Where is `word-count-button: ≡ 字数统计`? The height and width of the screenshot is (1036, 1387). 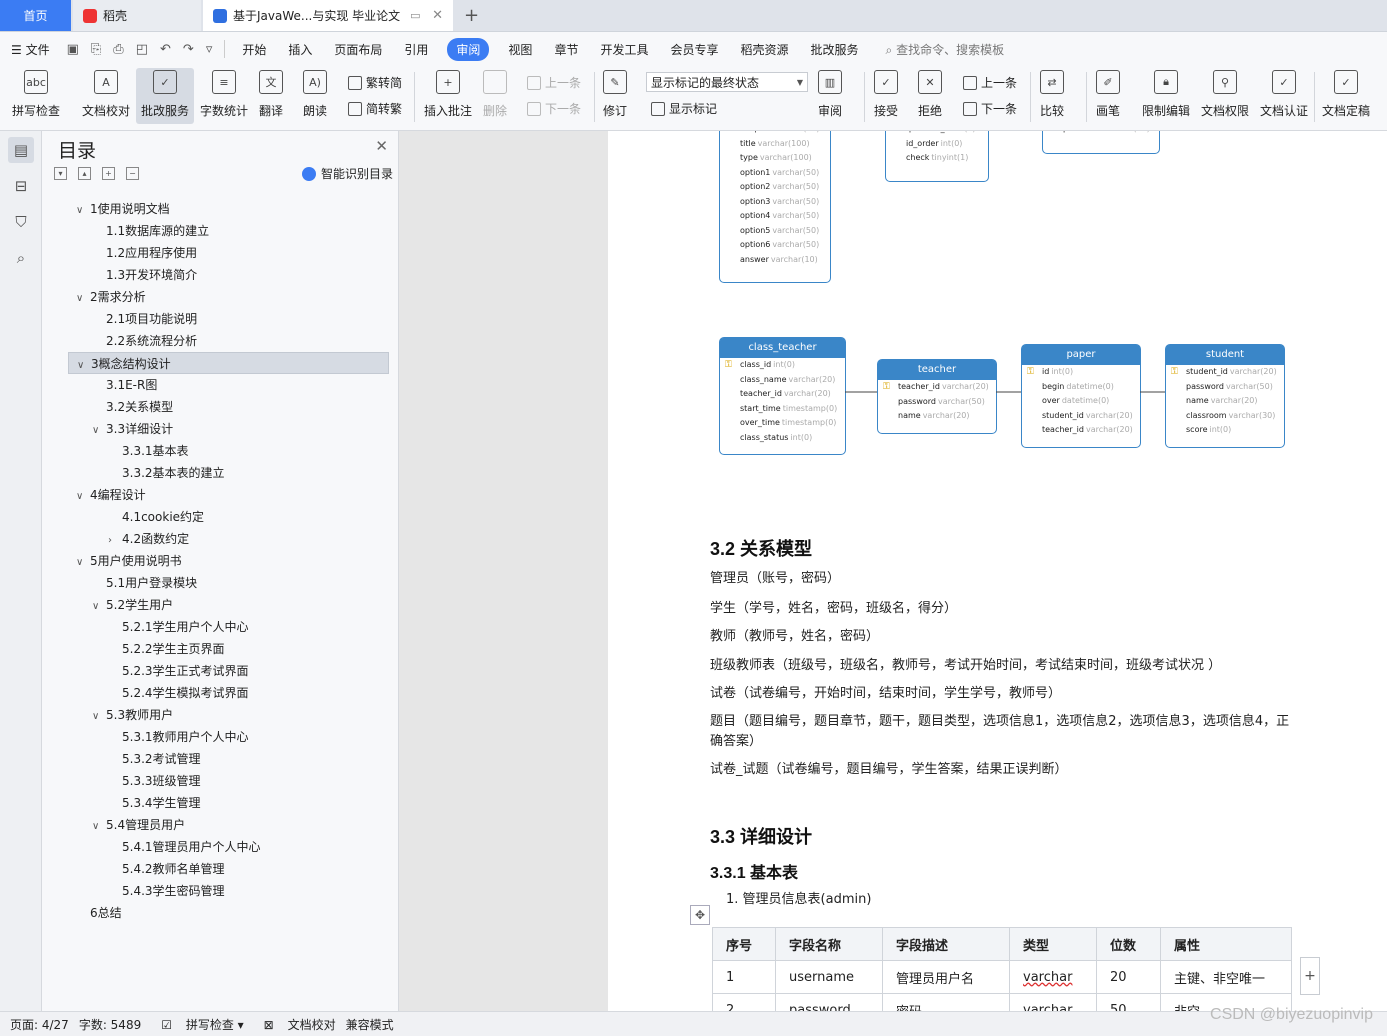 word-count-button: ≡ 字数统计 is located at coordinates (224, 94).